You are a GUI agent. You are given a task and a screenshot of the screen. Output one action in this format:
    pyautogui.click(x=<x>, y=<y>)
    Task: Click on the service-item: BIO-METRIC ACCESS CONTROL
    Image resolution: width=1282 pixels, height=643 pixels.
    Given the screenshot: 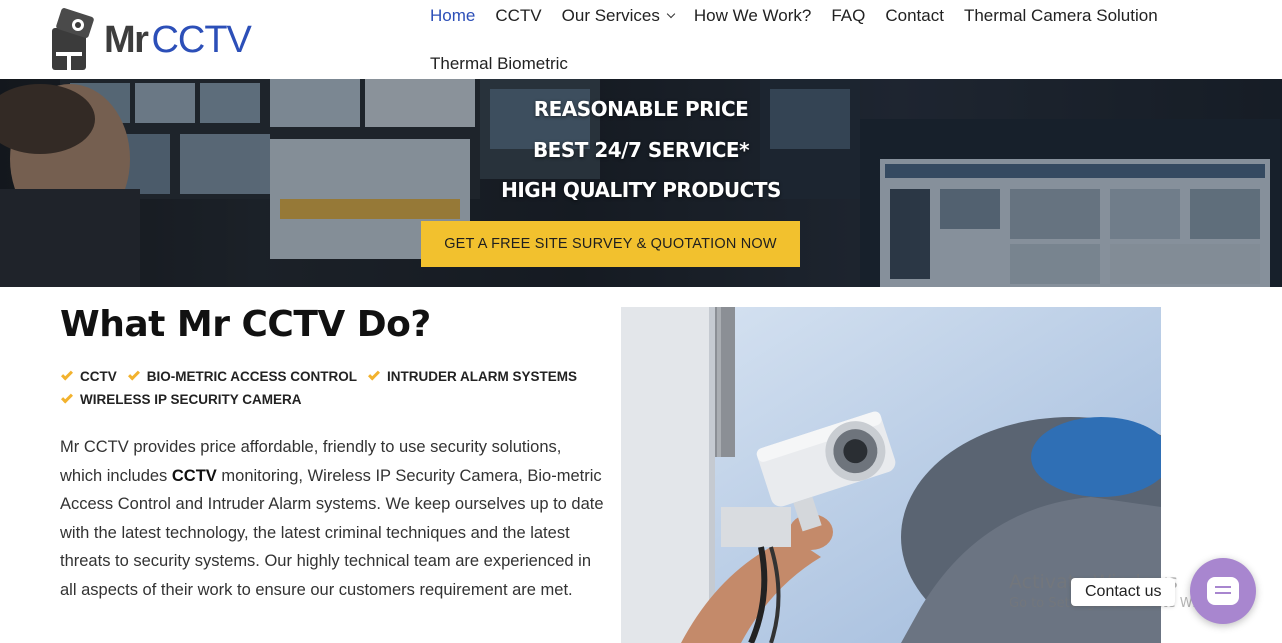 What is the action you would take?
    pyautogui.click(x=242, y=376)
    